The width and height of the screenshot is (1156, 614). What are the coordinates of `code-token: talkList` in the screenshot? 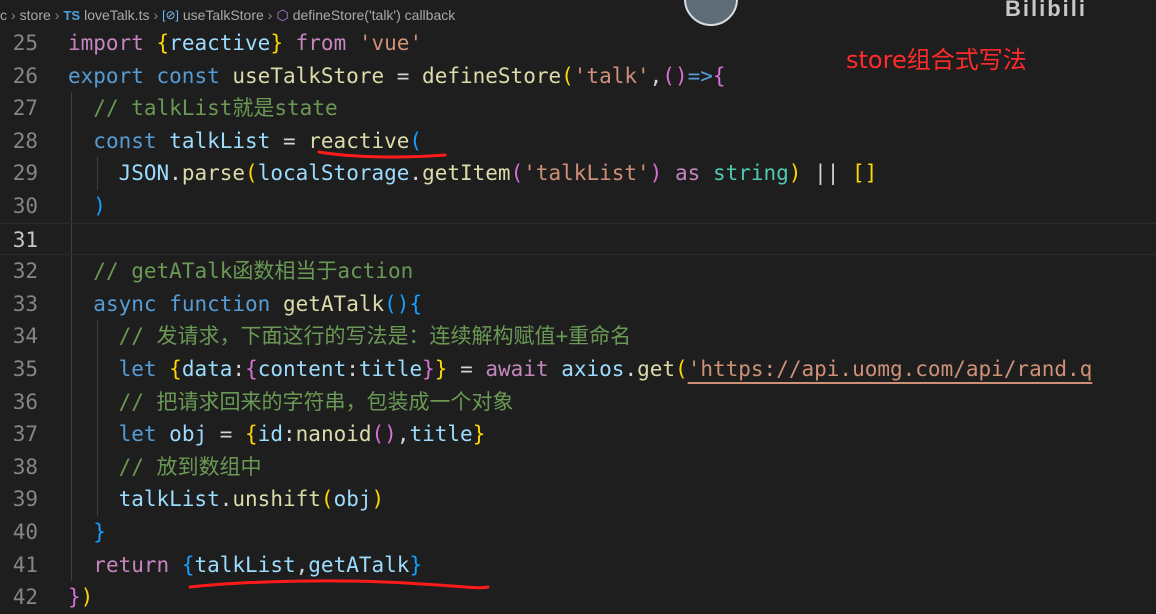 It's located at (169, 499).